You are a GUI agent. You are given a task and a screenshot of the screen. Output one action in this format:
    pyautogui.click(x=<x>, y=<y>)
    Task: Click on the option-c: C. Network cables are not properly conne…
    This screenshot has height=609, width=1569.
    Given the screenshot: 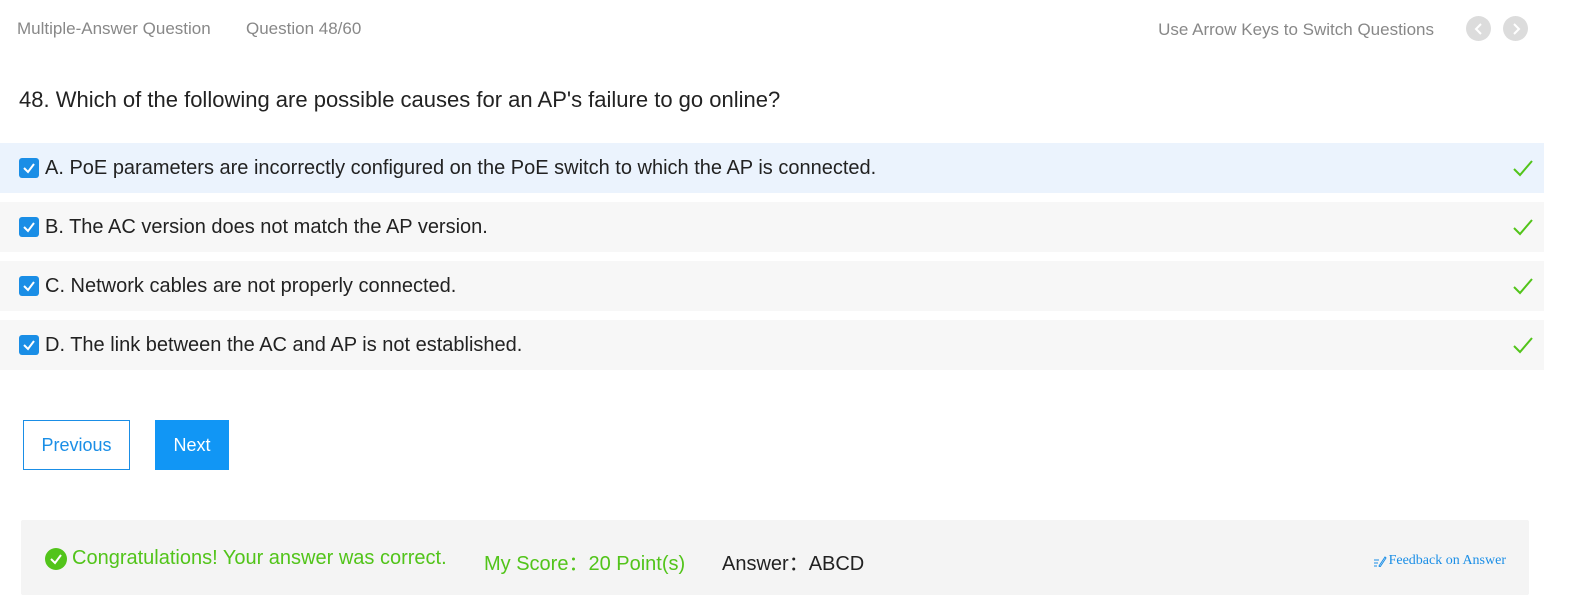 What is the action you would take?
    pyautogui.click(x=772, y=286)
    